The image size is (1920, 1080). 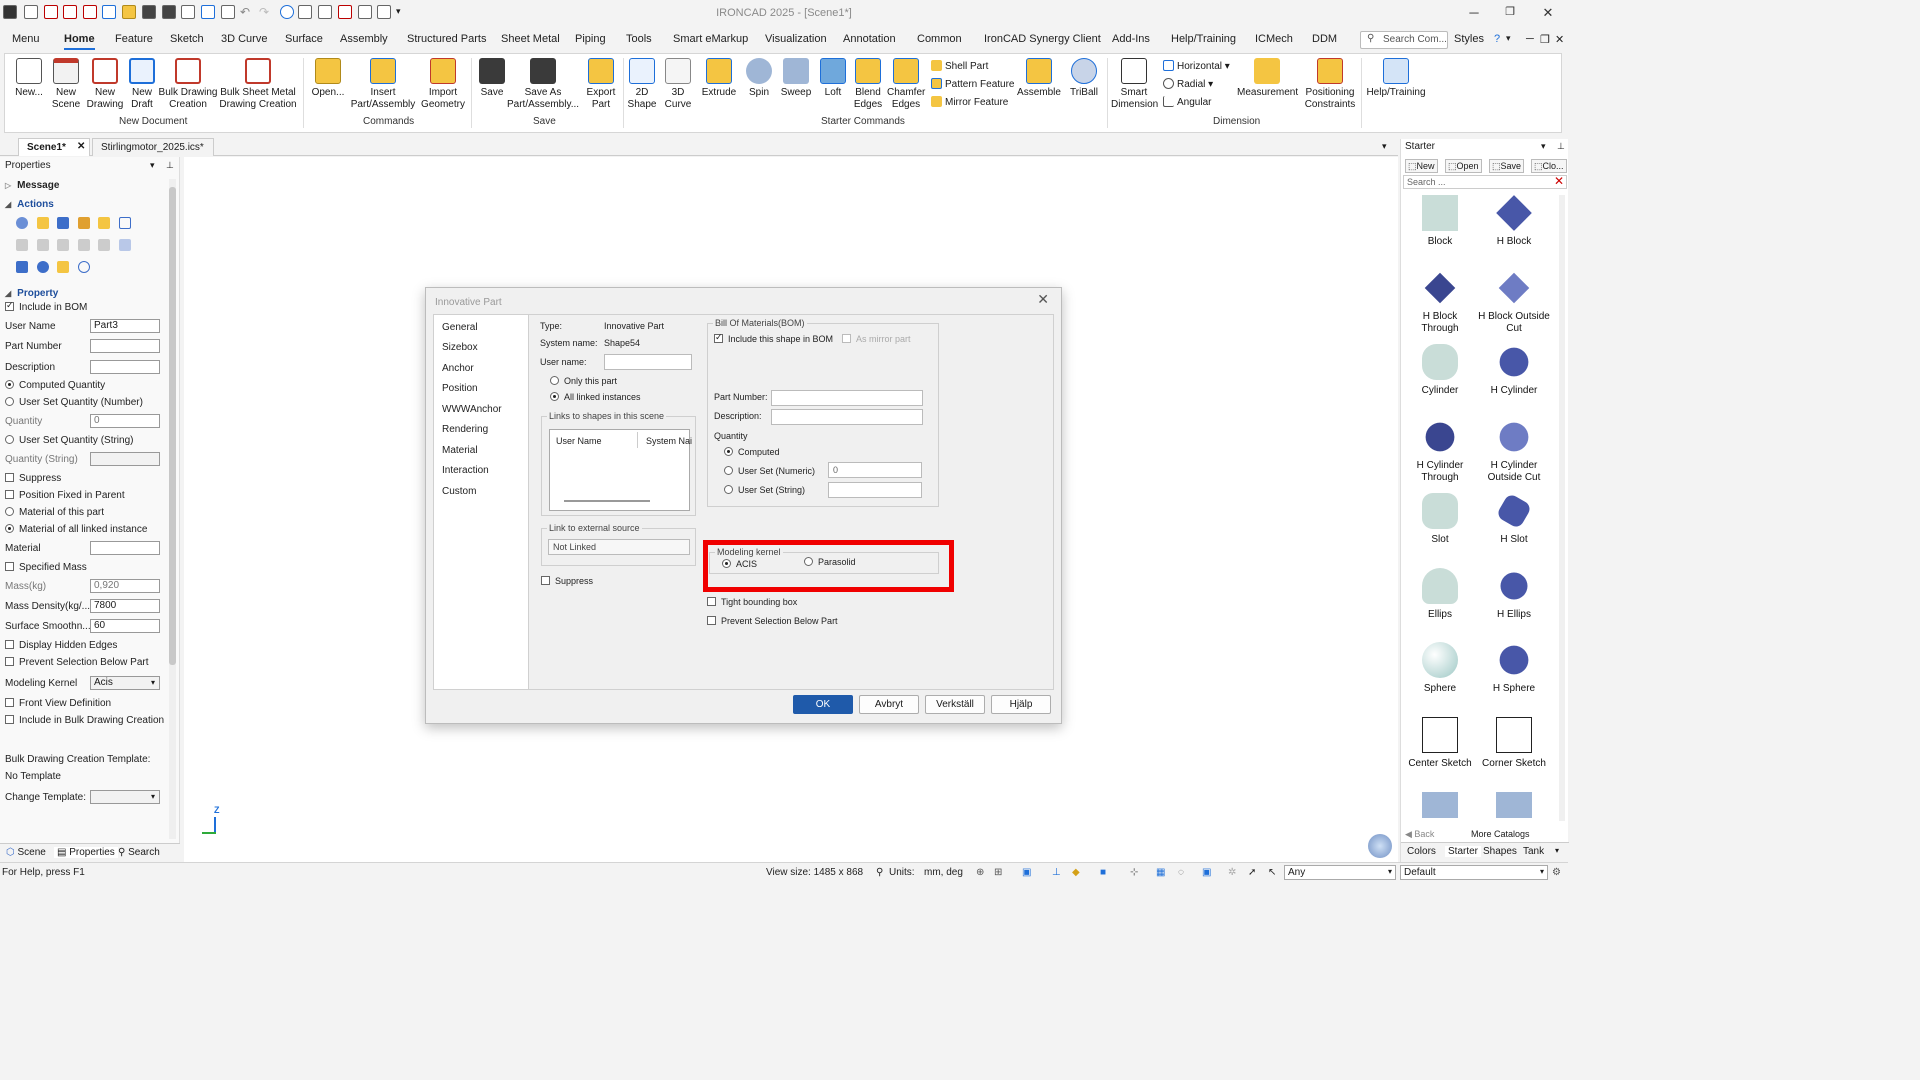 What do you see at coordinates (46, 567) in the screenshot?
I see `specified-mass-checkbox: Specified Mass` at bounding box center [46, 567].